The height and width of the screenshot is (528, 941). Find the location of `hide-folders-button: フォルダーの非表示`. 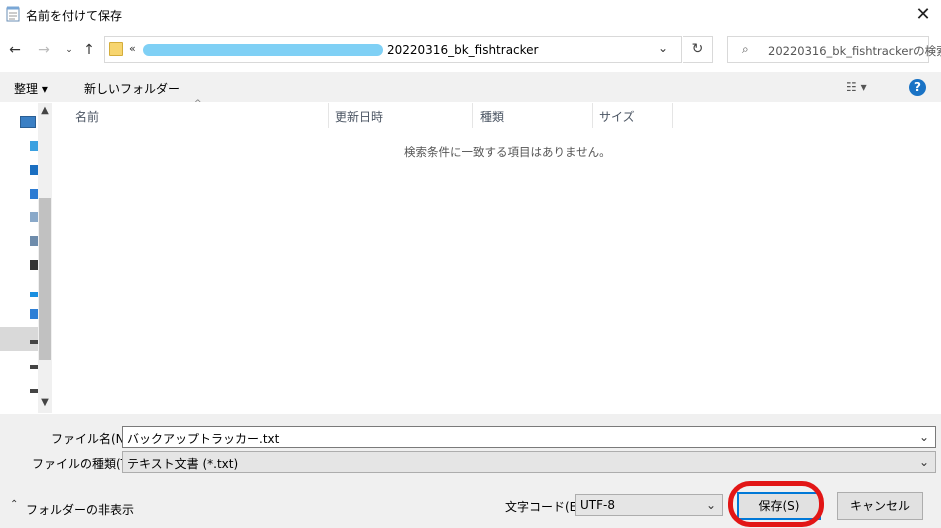

hide-folders-button: フォルダーの非表示 is located at coordinates (80, 509).